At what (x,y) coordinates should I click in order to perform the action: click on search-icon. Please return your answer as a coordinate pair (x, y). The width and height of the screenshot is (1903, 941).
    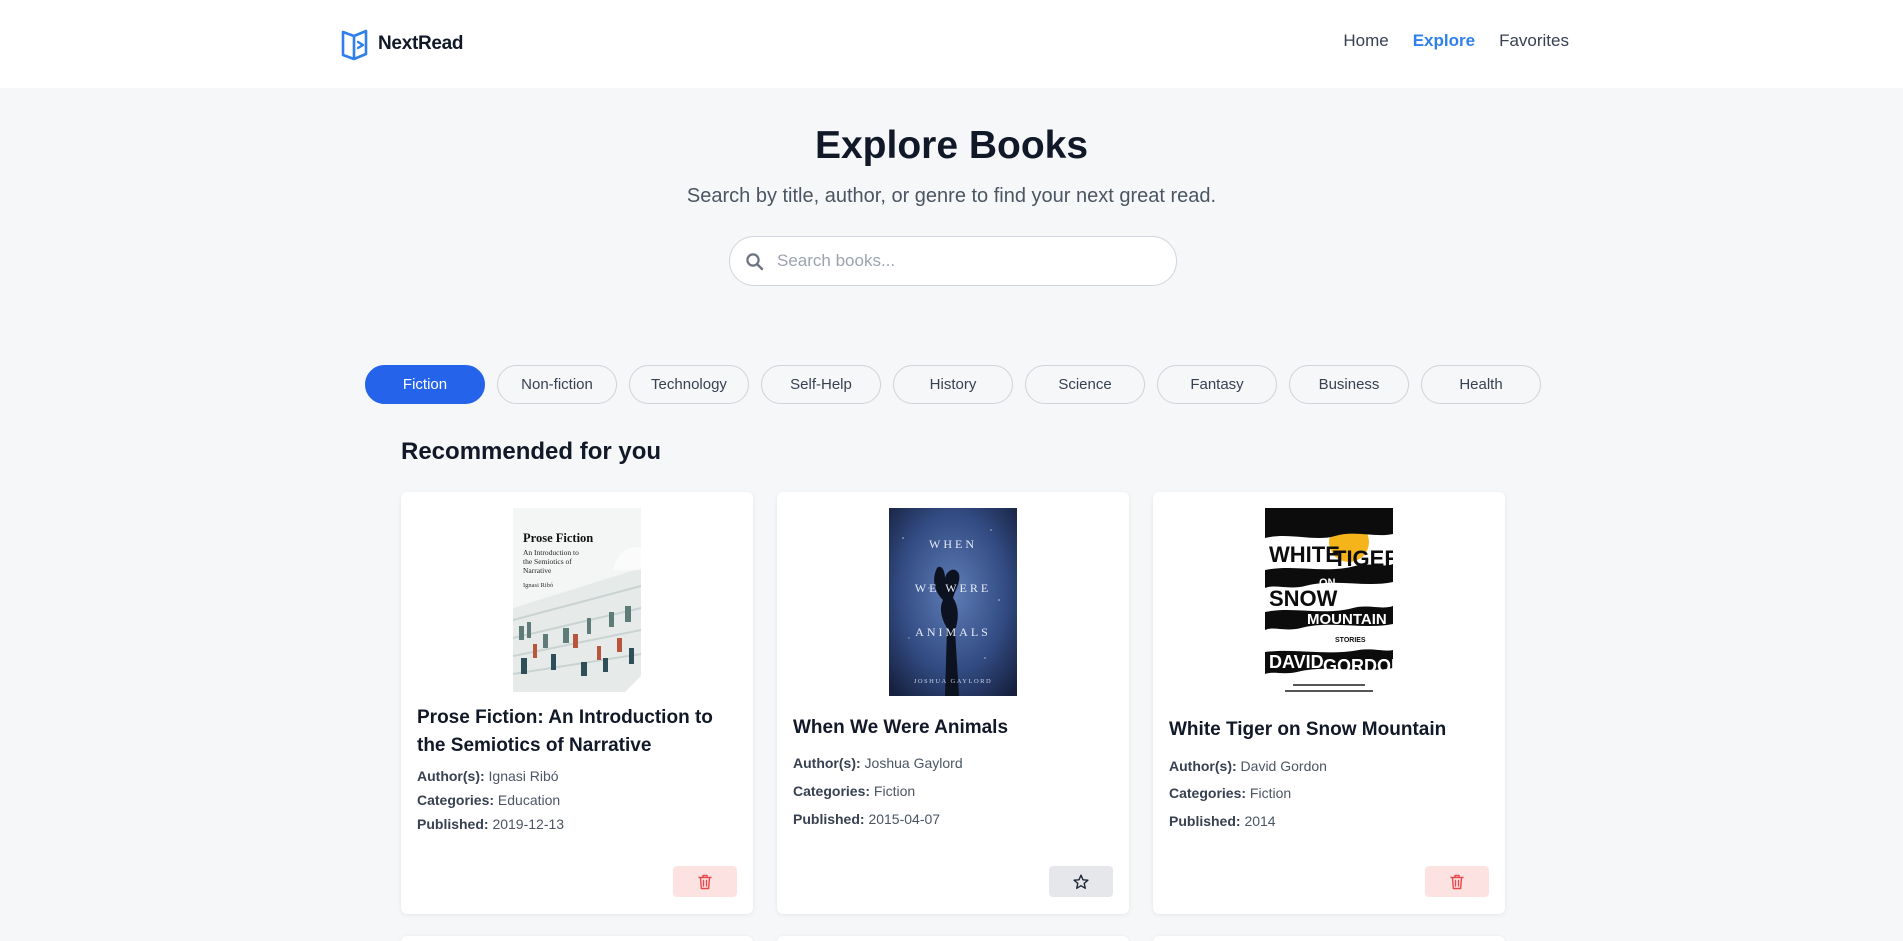
    Looking at the image, I should click on (755, 262).